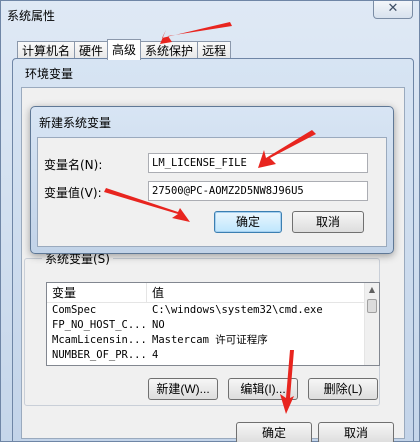  I want to click on table-row: ComSpec C:\windows\system32\cmd.exe, so click(213, 310).